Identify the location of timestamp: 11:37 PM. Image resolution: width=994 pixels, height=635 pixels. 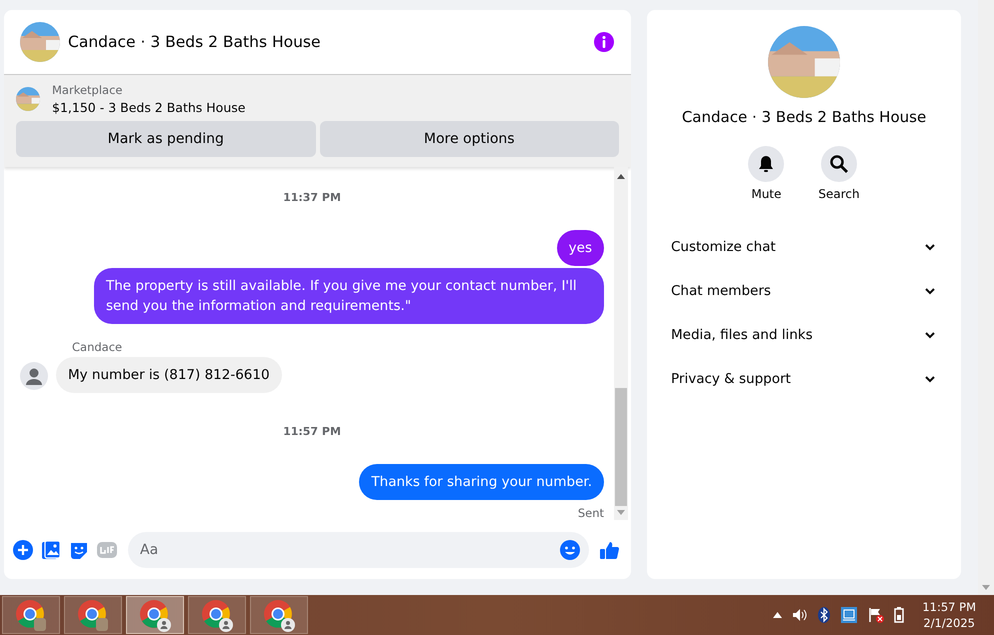
(312, 197).